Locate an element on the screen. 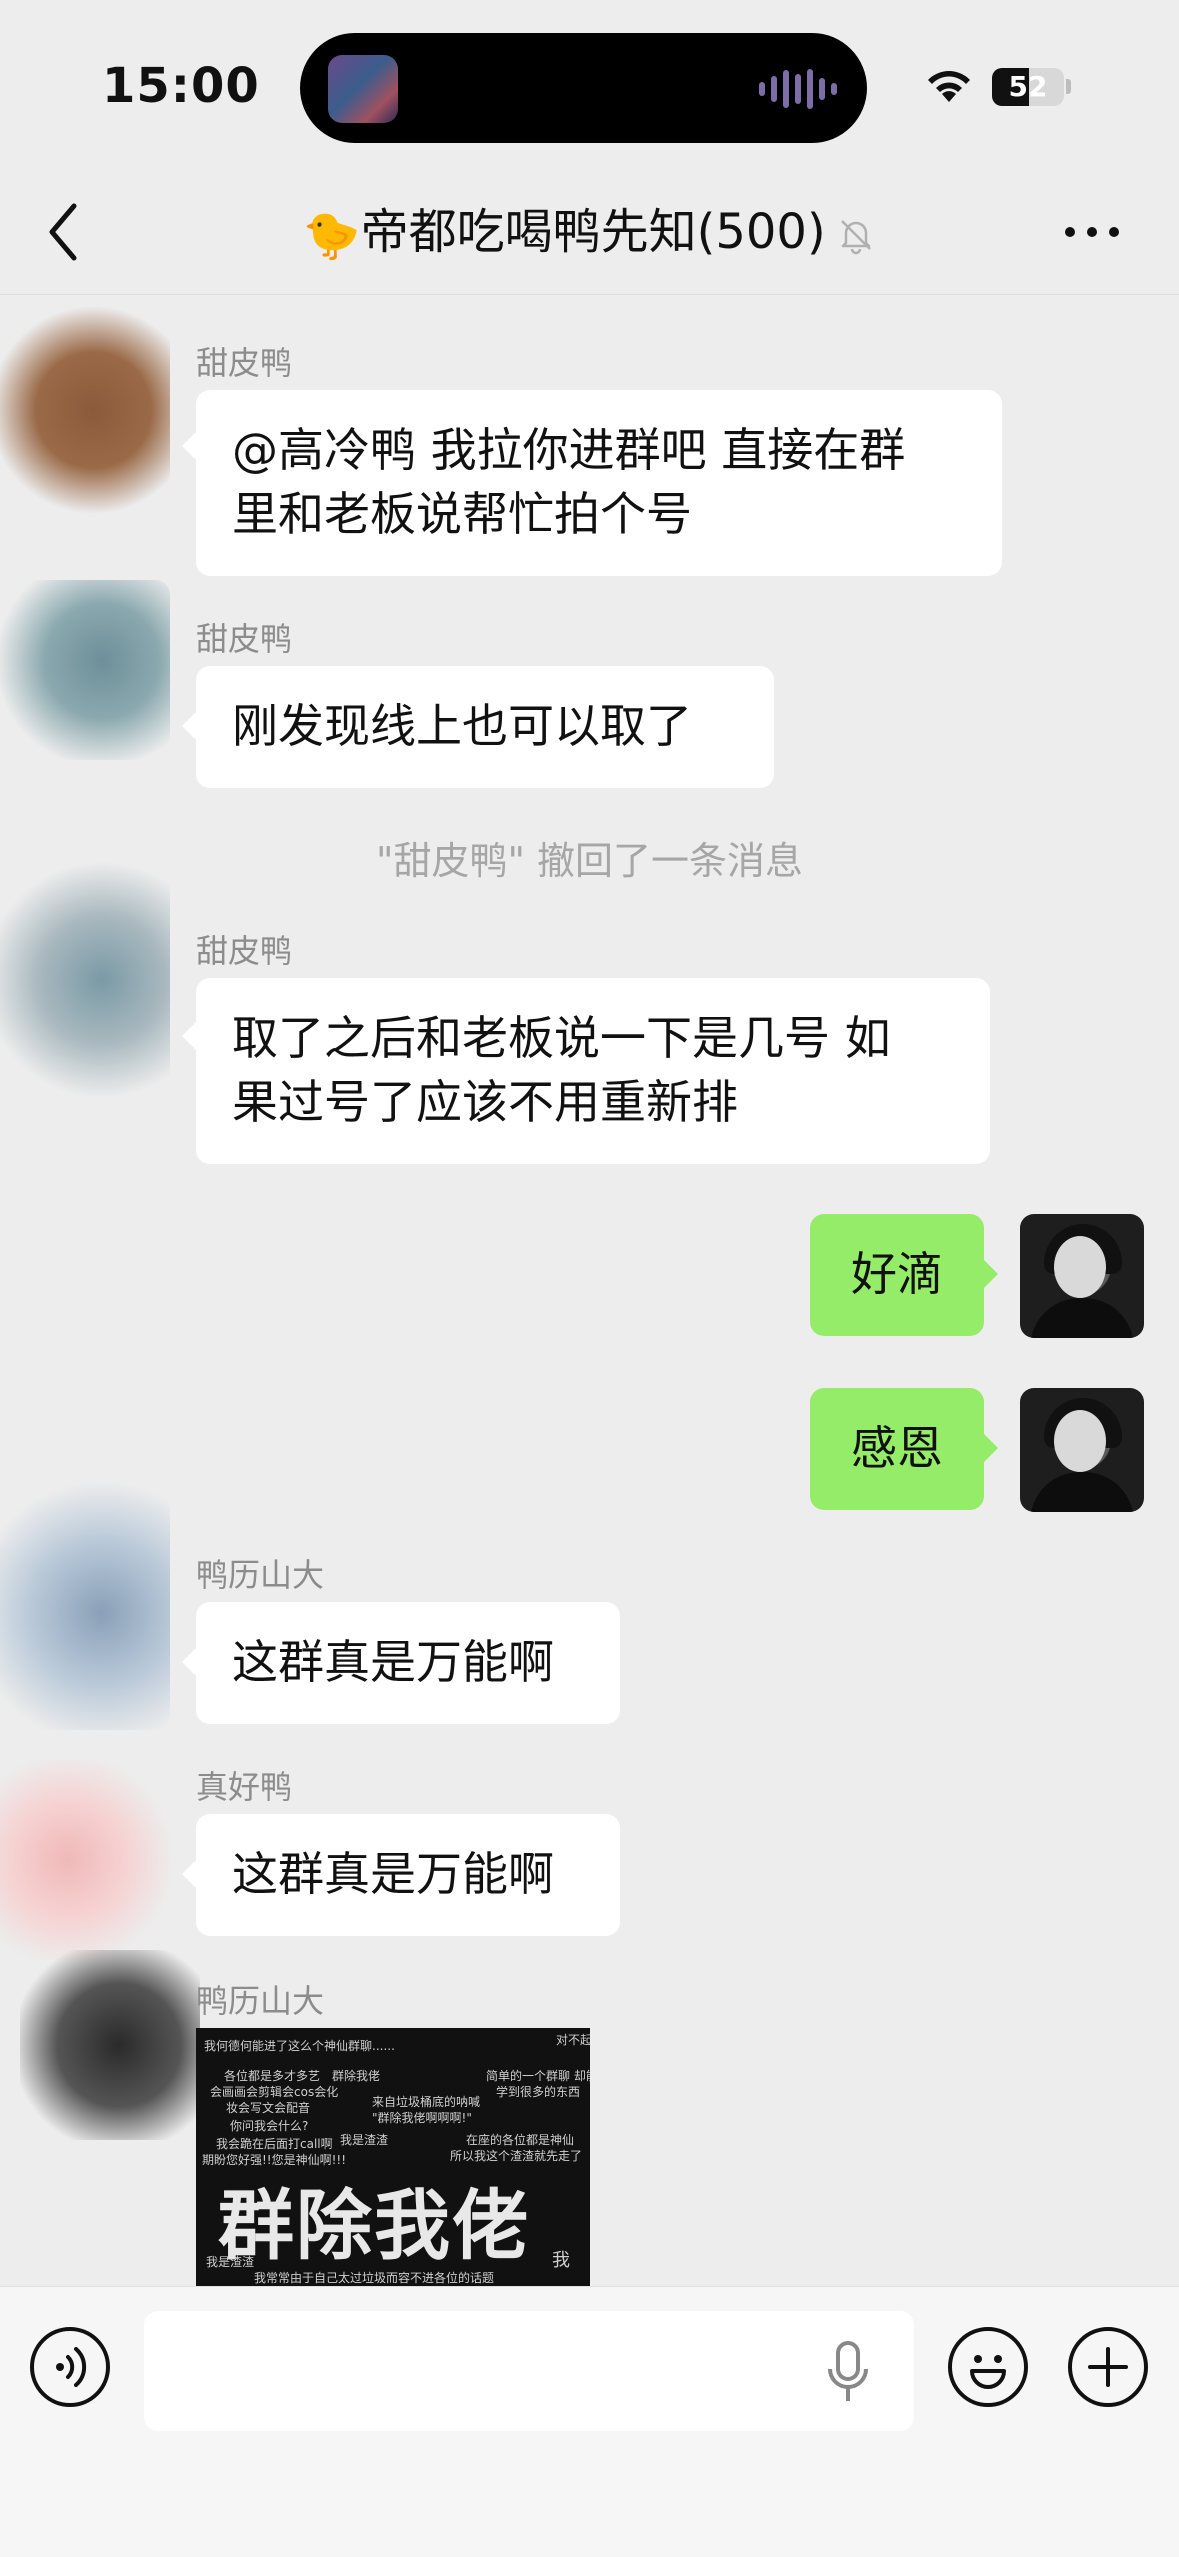  self-message-bubble: 好滴 is located at coordinates (897, 1275).